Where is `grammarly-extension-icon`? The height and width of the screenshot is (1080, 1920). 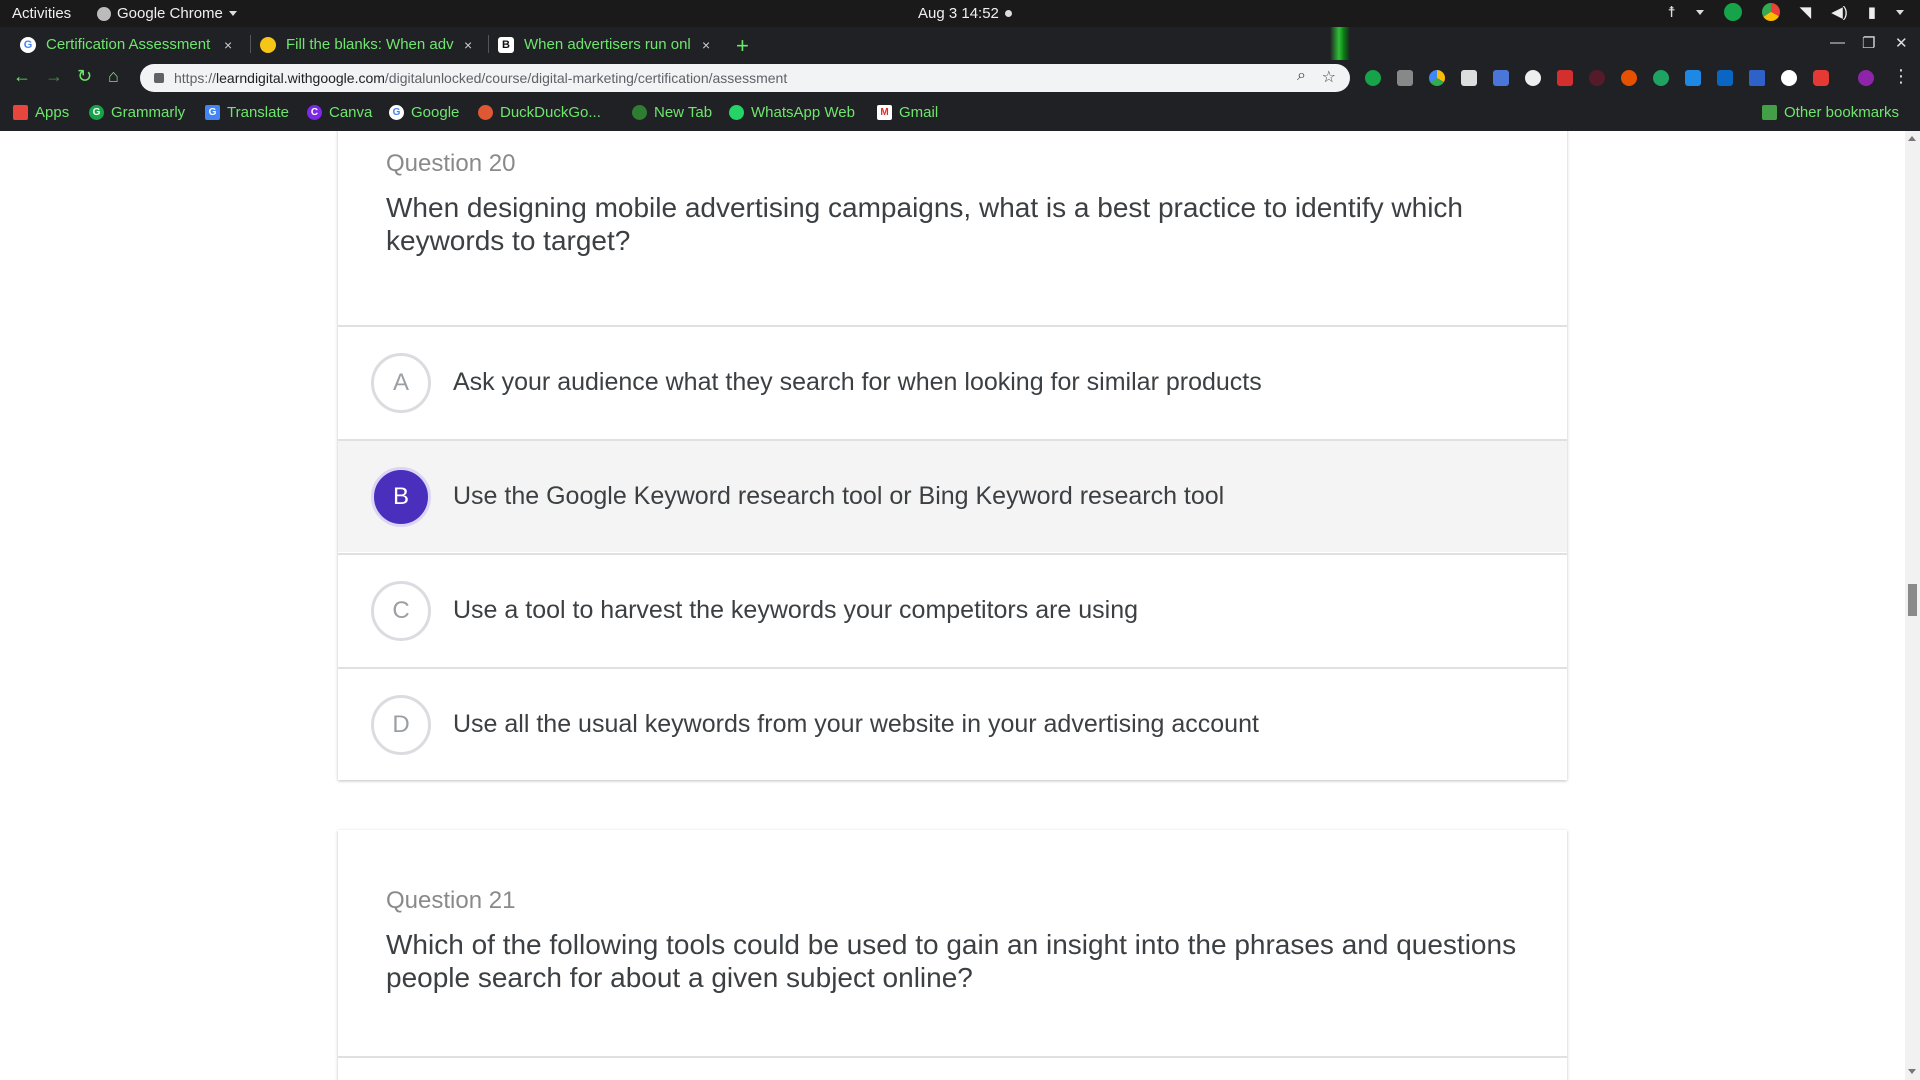
grammarly-extension-icon is located at coordinates (1373, 78).